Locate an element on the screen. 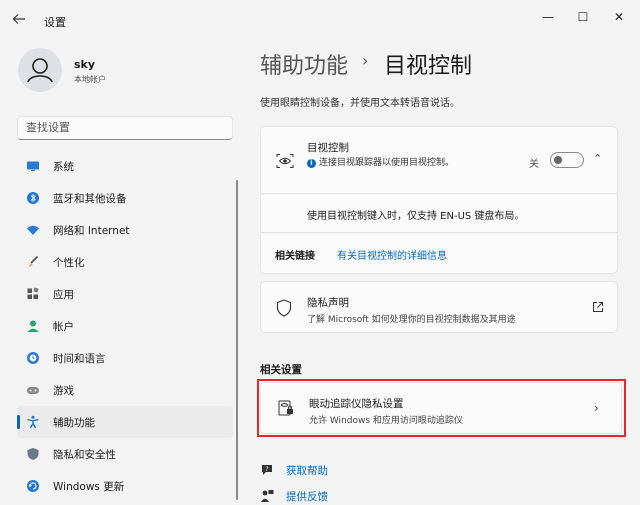 Image resolution: width=640 pixels, height=505 pixels. wifi-icon is located at coordinates (33, 230).